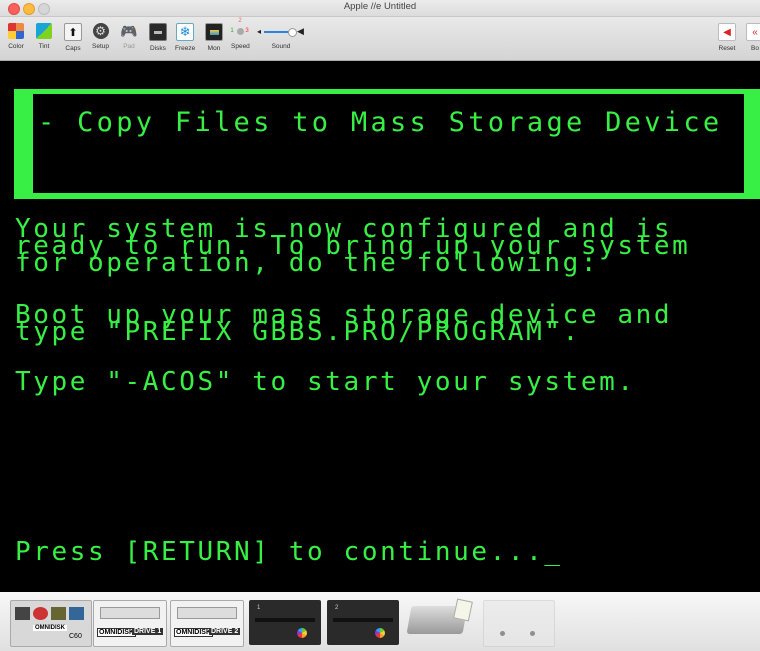 This screenshot has height=651, width=760. I want to click on speed-digit-1: 1, so click(232, 31).